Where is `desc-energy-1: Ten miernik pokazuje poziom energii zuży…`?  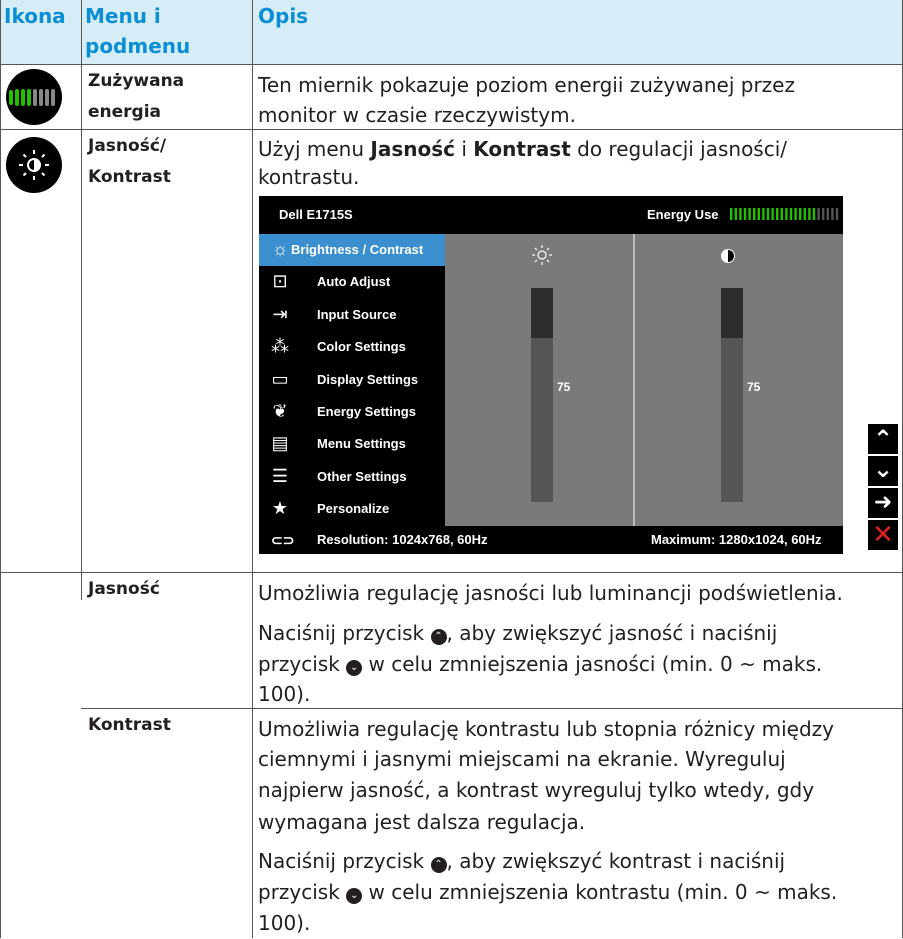
desc-energy-1: Ten miernik pokazuje poziom energii zuży… is located at coordinates (526, 85).